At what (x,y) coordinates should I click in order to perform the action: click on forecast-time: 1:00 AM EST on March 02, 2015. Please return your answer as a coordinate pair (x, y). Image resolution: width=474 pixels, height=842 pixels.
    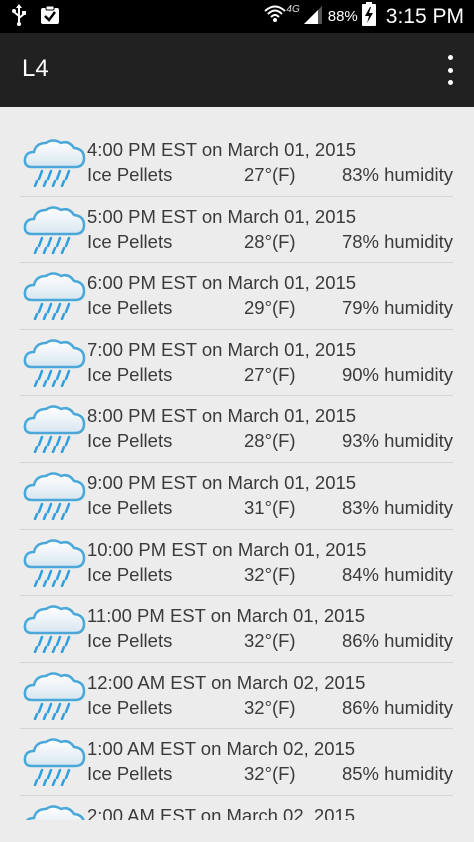
    Looking at the image, I should click on (221, 749).